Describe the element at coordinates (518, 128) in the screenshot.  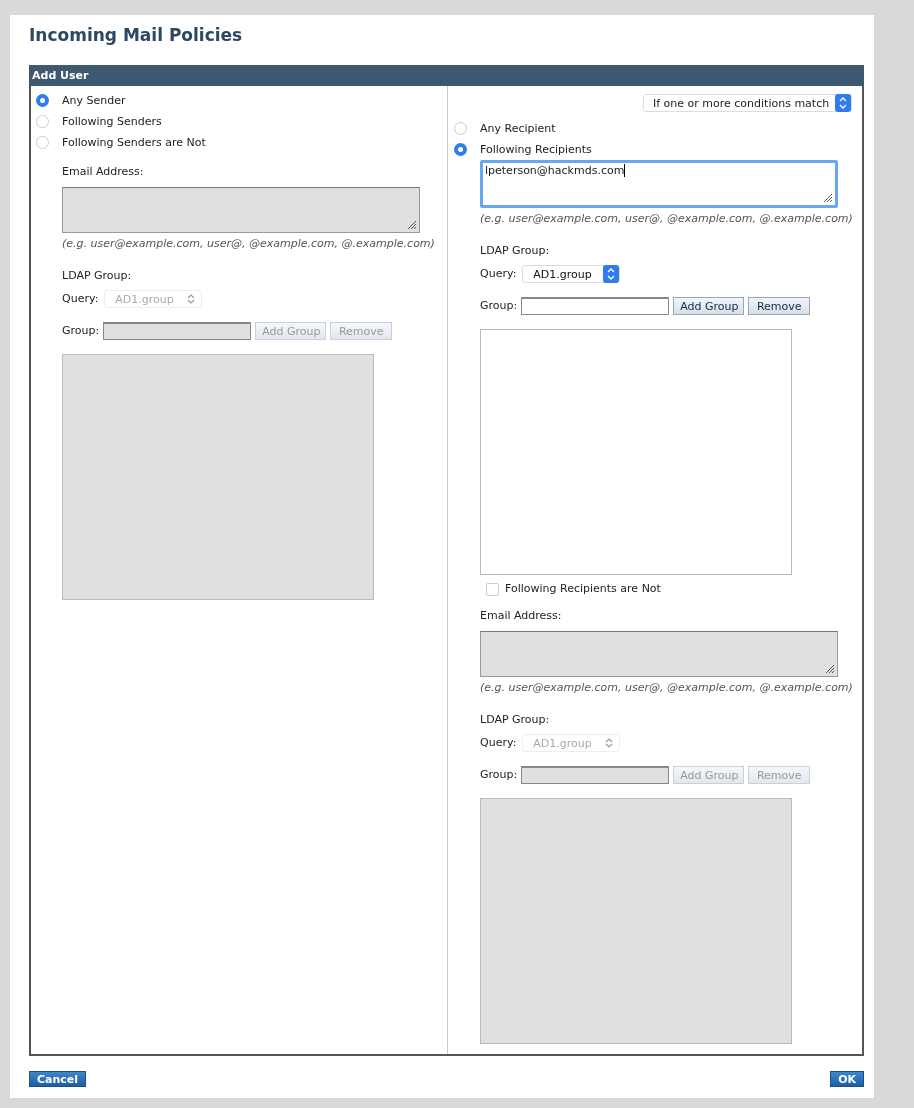
I see `option-label: Any Recipient` at that location.